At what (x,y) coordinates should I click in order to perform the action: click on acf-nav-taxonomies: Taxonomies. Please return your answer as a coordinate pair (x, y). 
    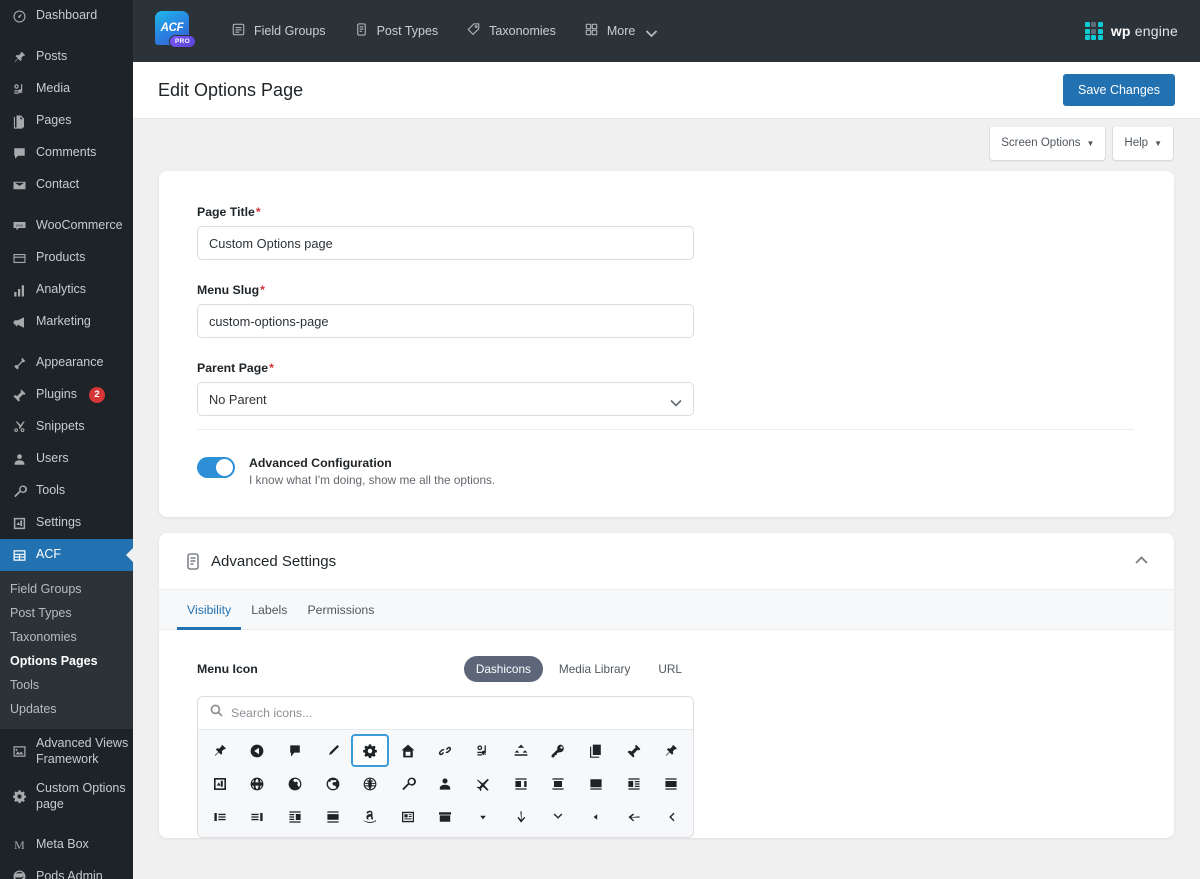
    Looking at the image, I should click on (511, 31).